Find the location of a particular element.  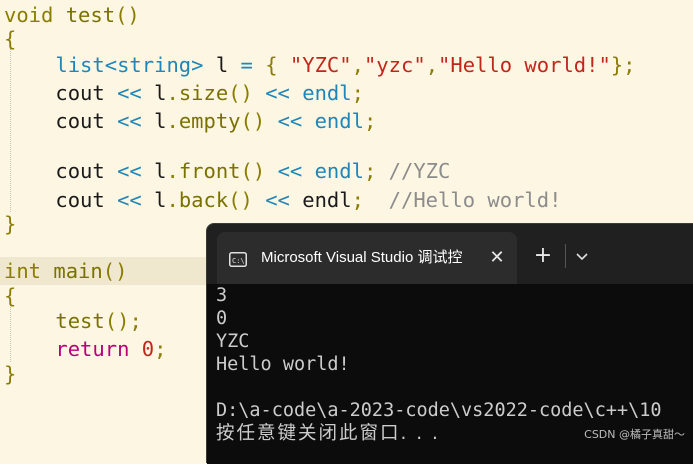

terminal-tab-bar: C:\ Microsoft Visual Studio 调试控 ✕ + is located at coordinates (450, 254).